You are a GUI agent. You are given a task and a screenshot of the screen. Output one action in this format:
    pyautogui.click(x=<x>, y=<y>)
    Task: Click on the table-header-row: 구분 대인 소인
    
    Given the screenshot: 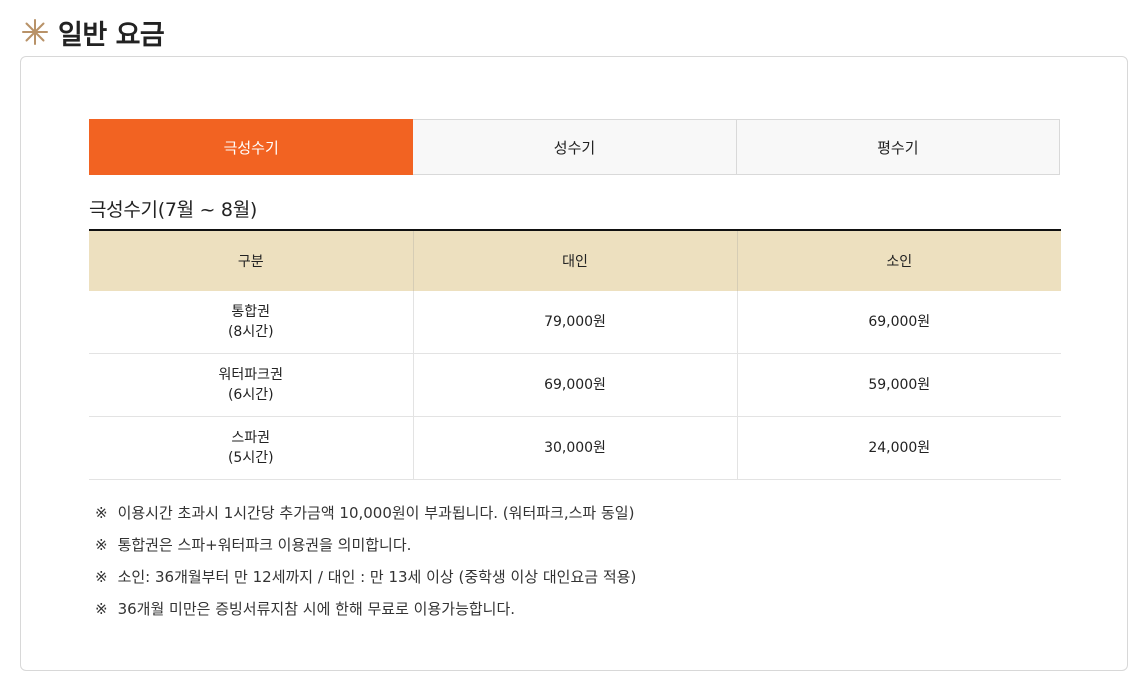 What is the action you would take?
    pyautogui.click(x=575, y=260)
    